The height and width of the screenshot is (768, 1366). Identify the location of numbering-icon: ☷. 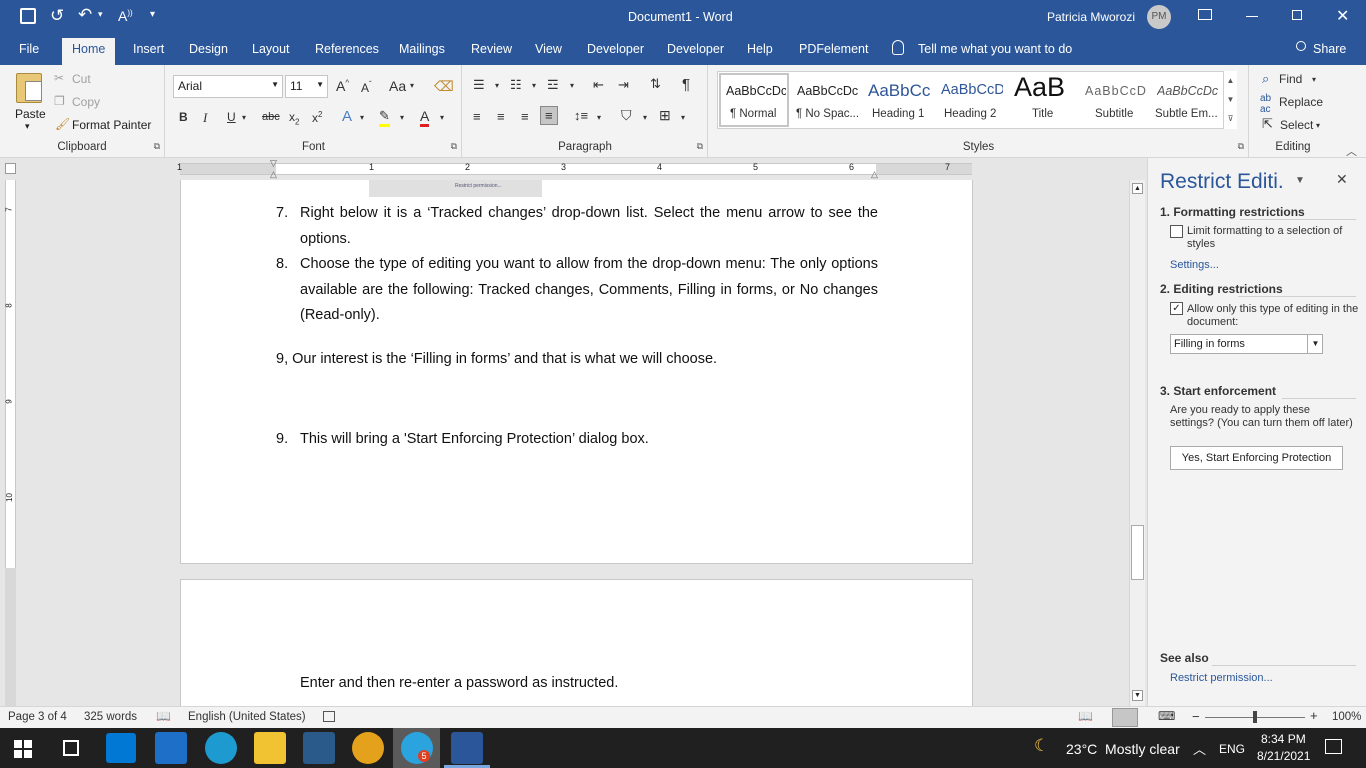
(516, 85).